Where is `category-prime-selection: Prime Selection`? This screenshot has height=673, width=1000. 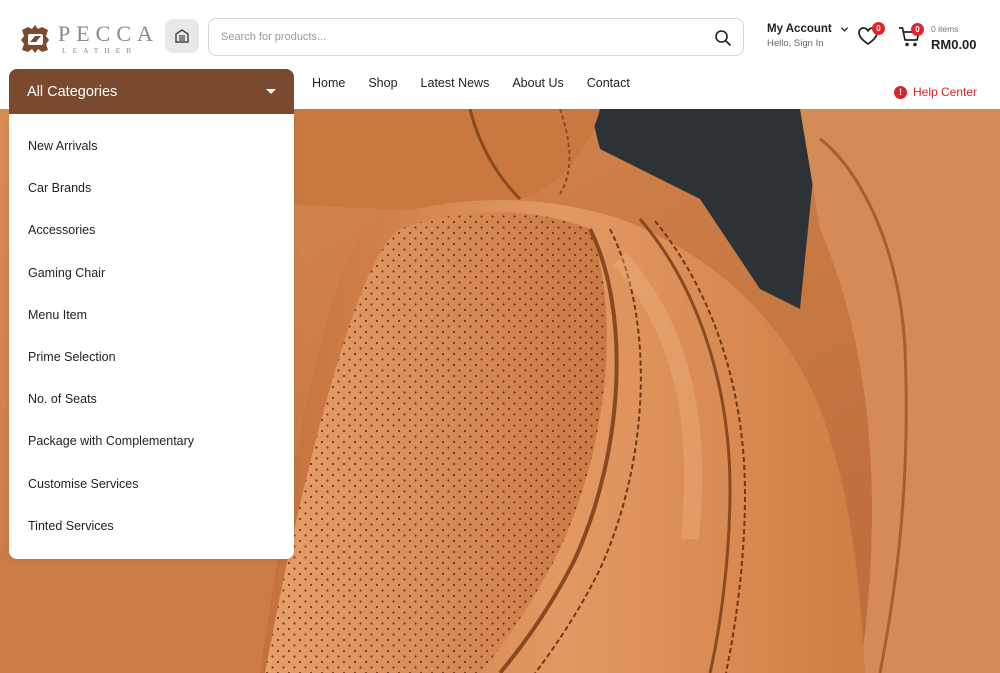 category-prime-selection: Prime Selection is located at coordinates (151, 368).